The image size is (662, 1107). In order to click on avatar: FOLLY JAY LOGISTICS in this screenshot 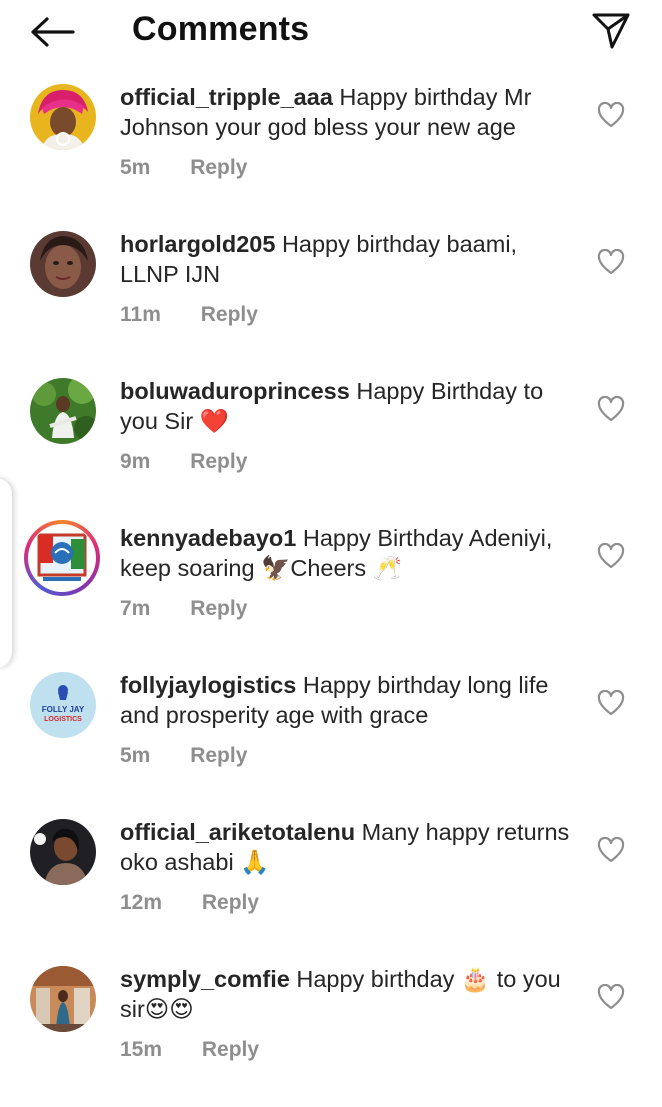, I will do `click(63, 705)`.